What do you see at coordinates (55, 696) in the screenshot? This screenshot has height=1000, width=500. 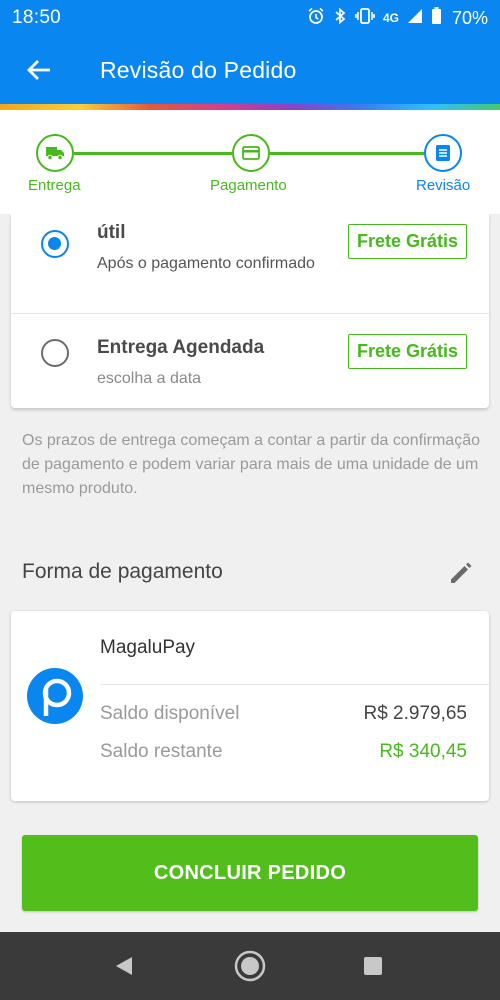 I see `magalupay-logo-icon` at bounding box center [55, 696].